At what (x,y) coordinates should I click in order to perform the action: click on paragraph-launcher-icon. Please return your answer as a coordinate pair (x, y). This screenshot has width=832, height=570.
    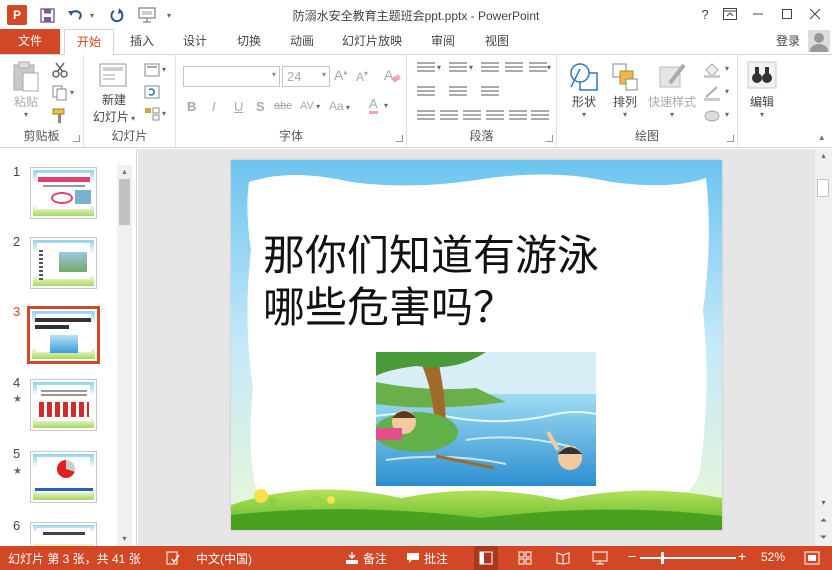
    Looking at the image, I should click on (549, 138).